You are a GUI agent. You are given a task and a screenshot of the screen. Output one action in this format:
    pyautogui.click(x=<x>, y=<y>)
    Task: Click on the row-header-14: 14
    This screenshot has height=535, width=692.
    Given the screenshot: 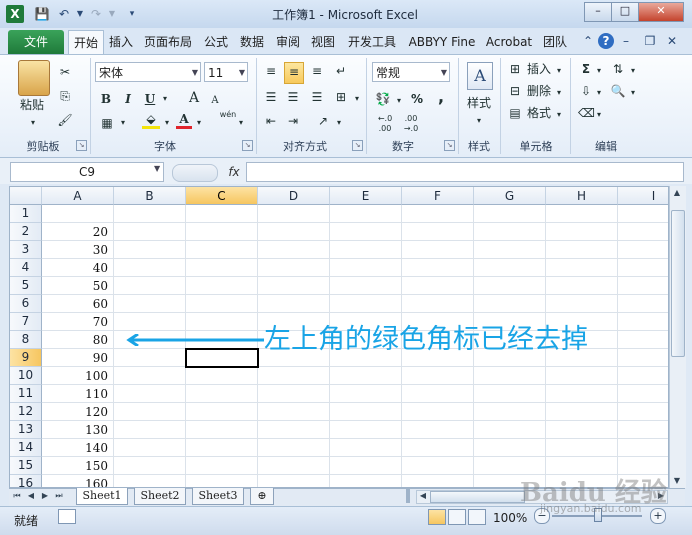 What is the action you would take?
    pyautogui.click(x=26, y=448)
    